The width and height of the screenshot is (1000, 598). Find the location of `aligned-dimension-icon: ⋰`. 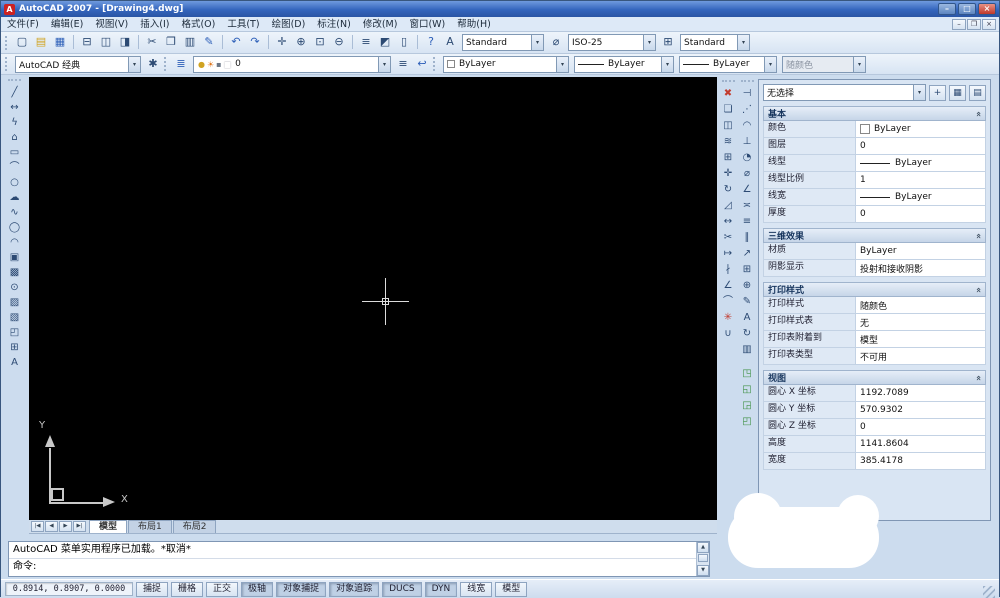

aligned-dimension-icon: ⋰ is located at coordinates (747, 110).